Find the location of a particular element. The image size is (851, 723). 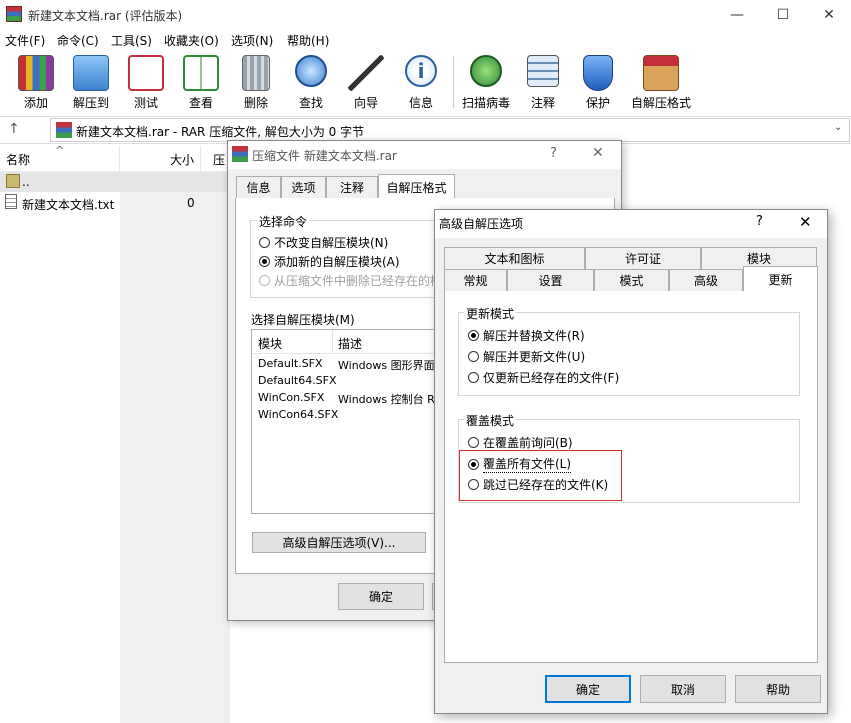

maximize-button: ☐ is located at coordinates (783, 15).